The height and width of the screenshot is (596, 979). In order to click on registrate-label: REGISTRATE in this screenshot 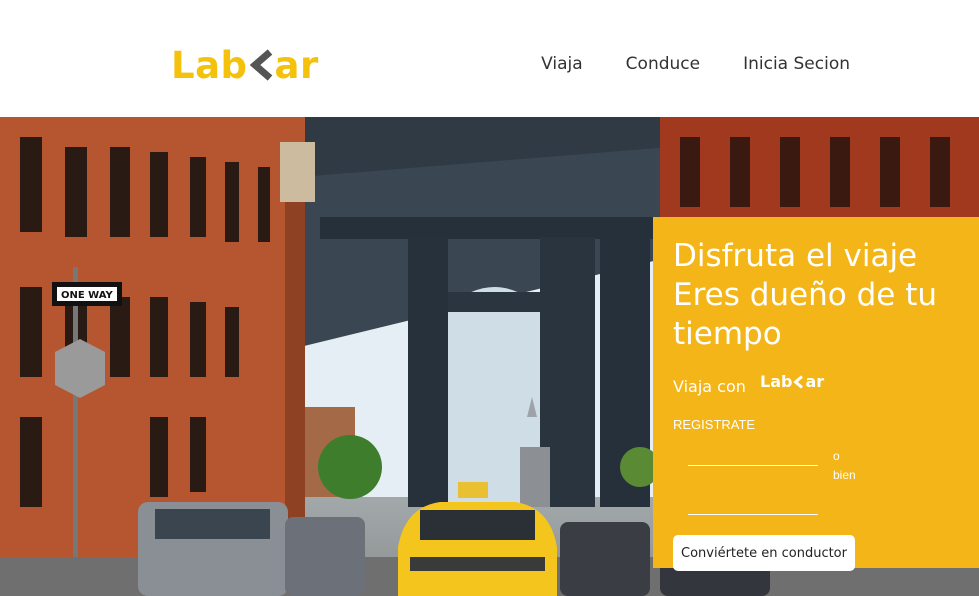, I will do `click(714, 424)`.